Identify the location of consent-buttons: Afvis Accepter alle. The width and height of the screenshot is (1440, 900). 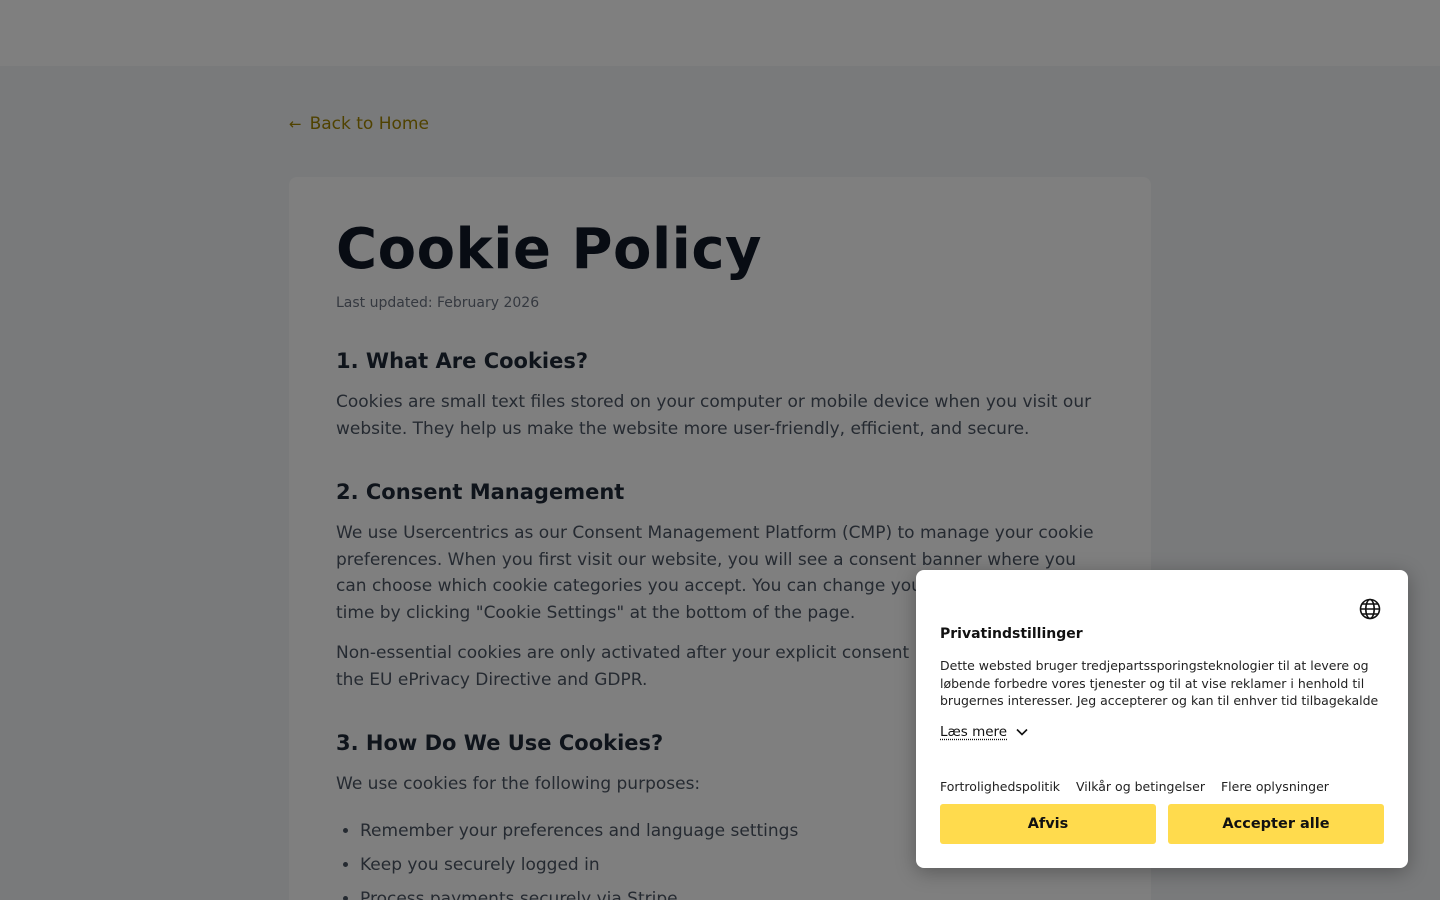
(1162, 824).